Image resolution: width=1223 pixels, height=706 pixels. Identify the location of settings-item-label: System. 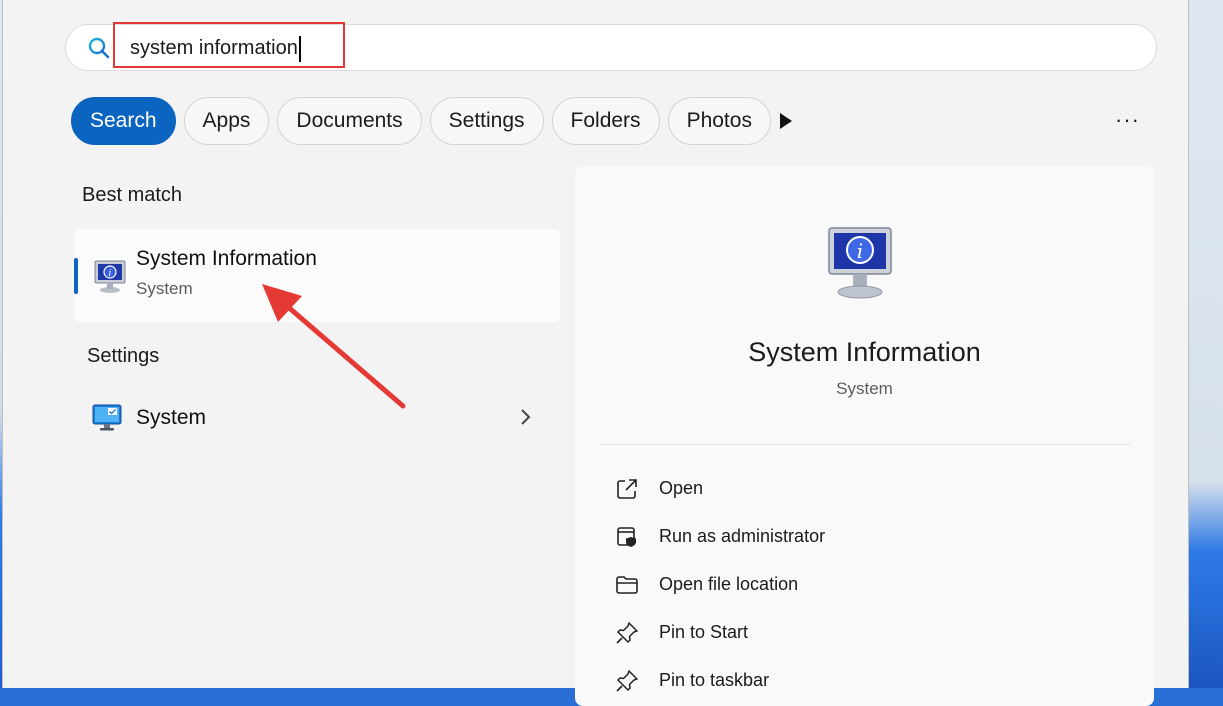
(171, 417).